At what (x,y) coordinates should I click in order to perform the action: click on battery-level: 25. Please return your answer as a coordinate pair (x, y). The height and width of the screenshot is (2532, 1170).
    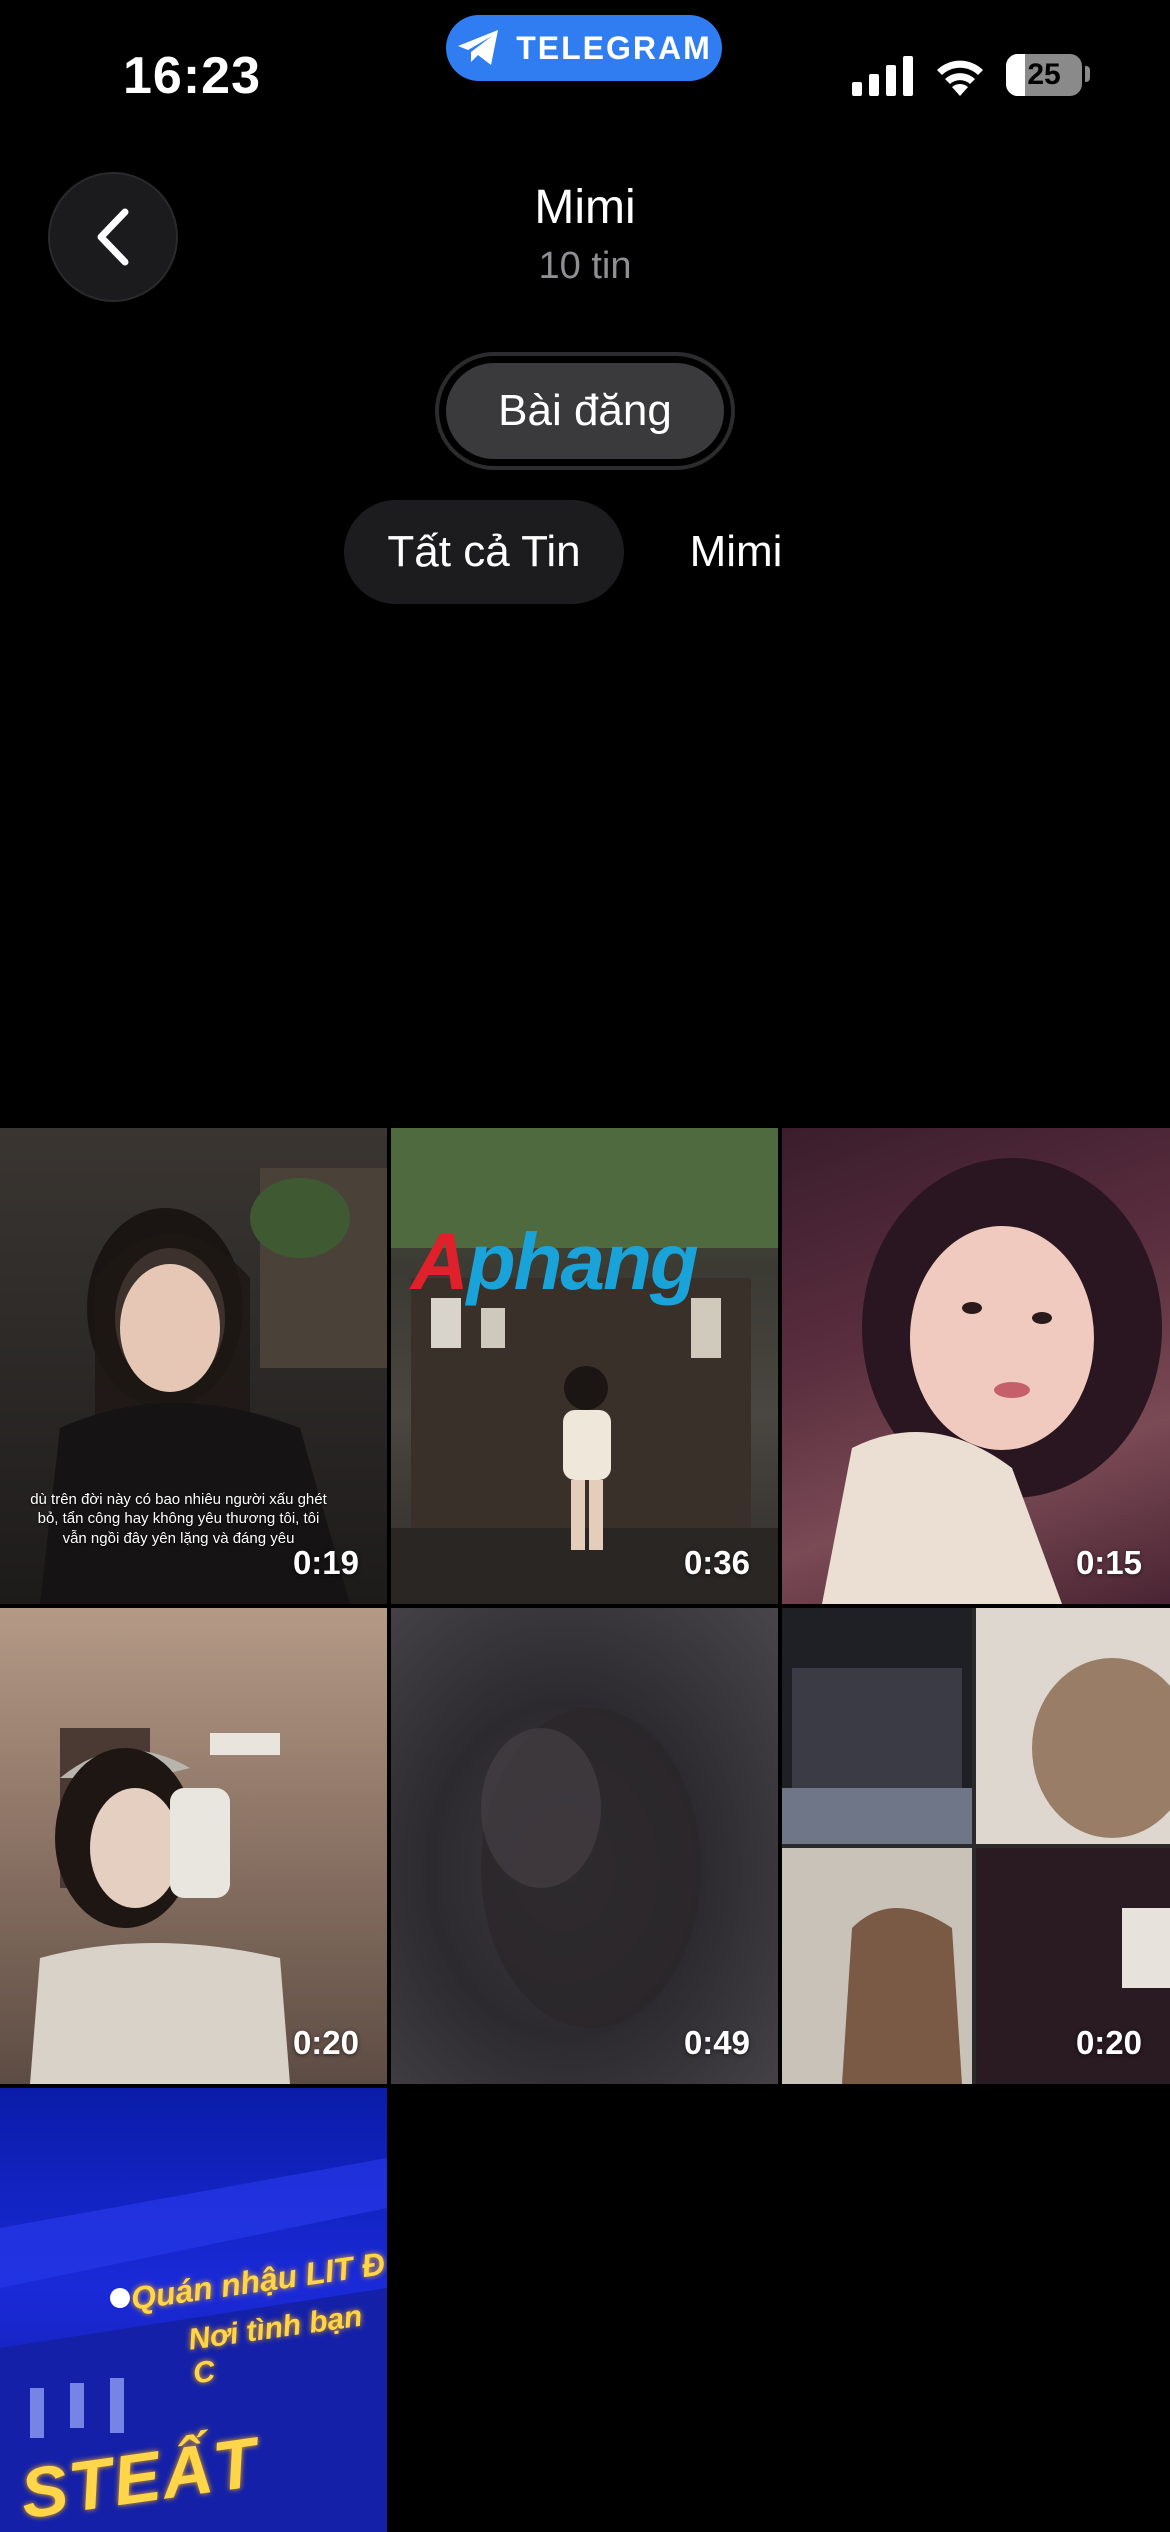
    Looking at the image, I should click on (1044, 74).